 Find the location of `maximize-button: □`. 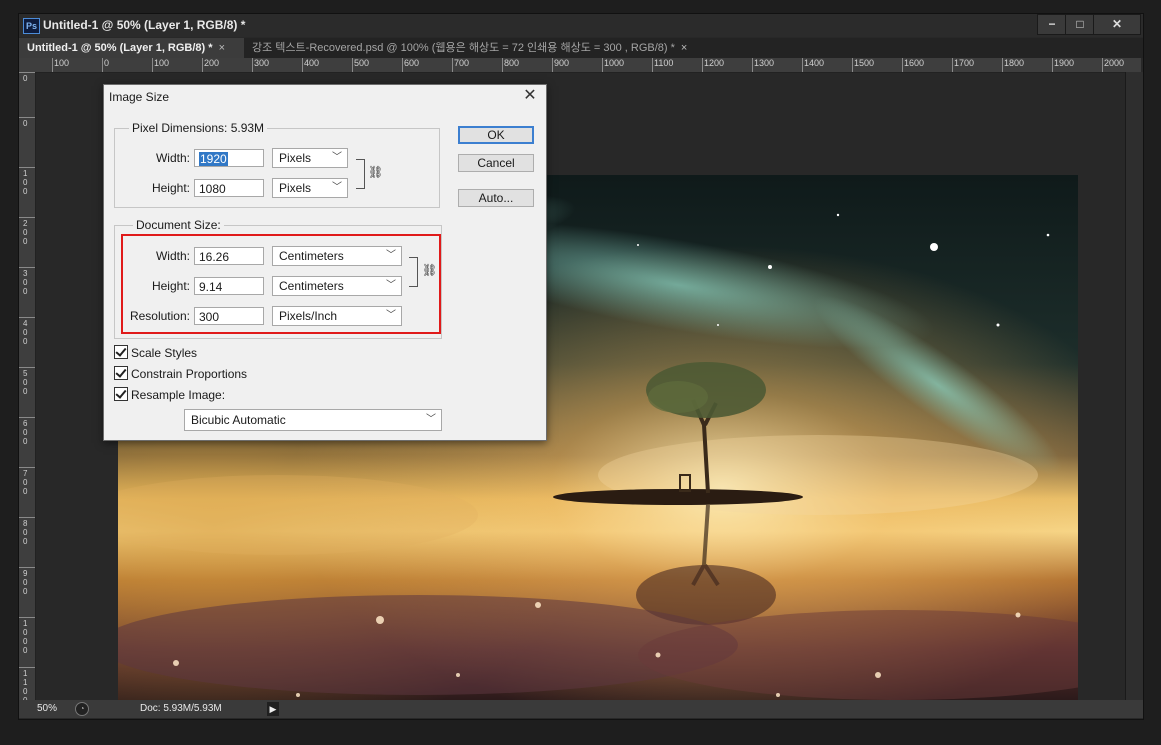

maximize-button: □ is located at coordinates (1080, 24).